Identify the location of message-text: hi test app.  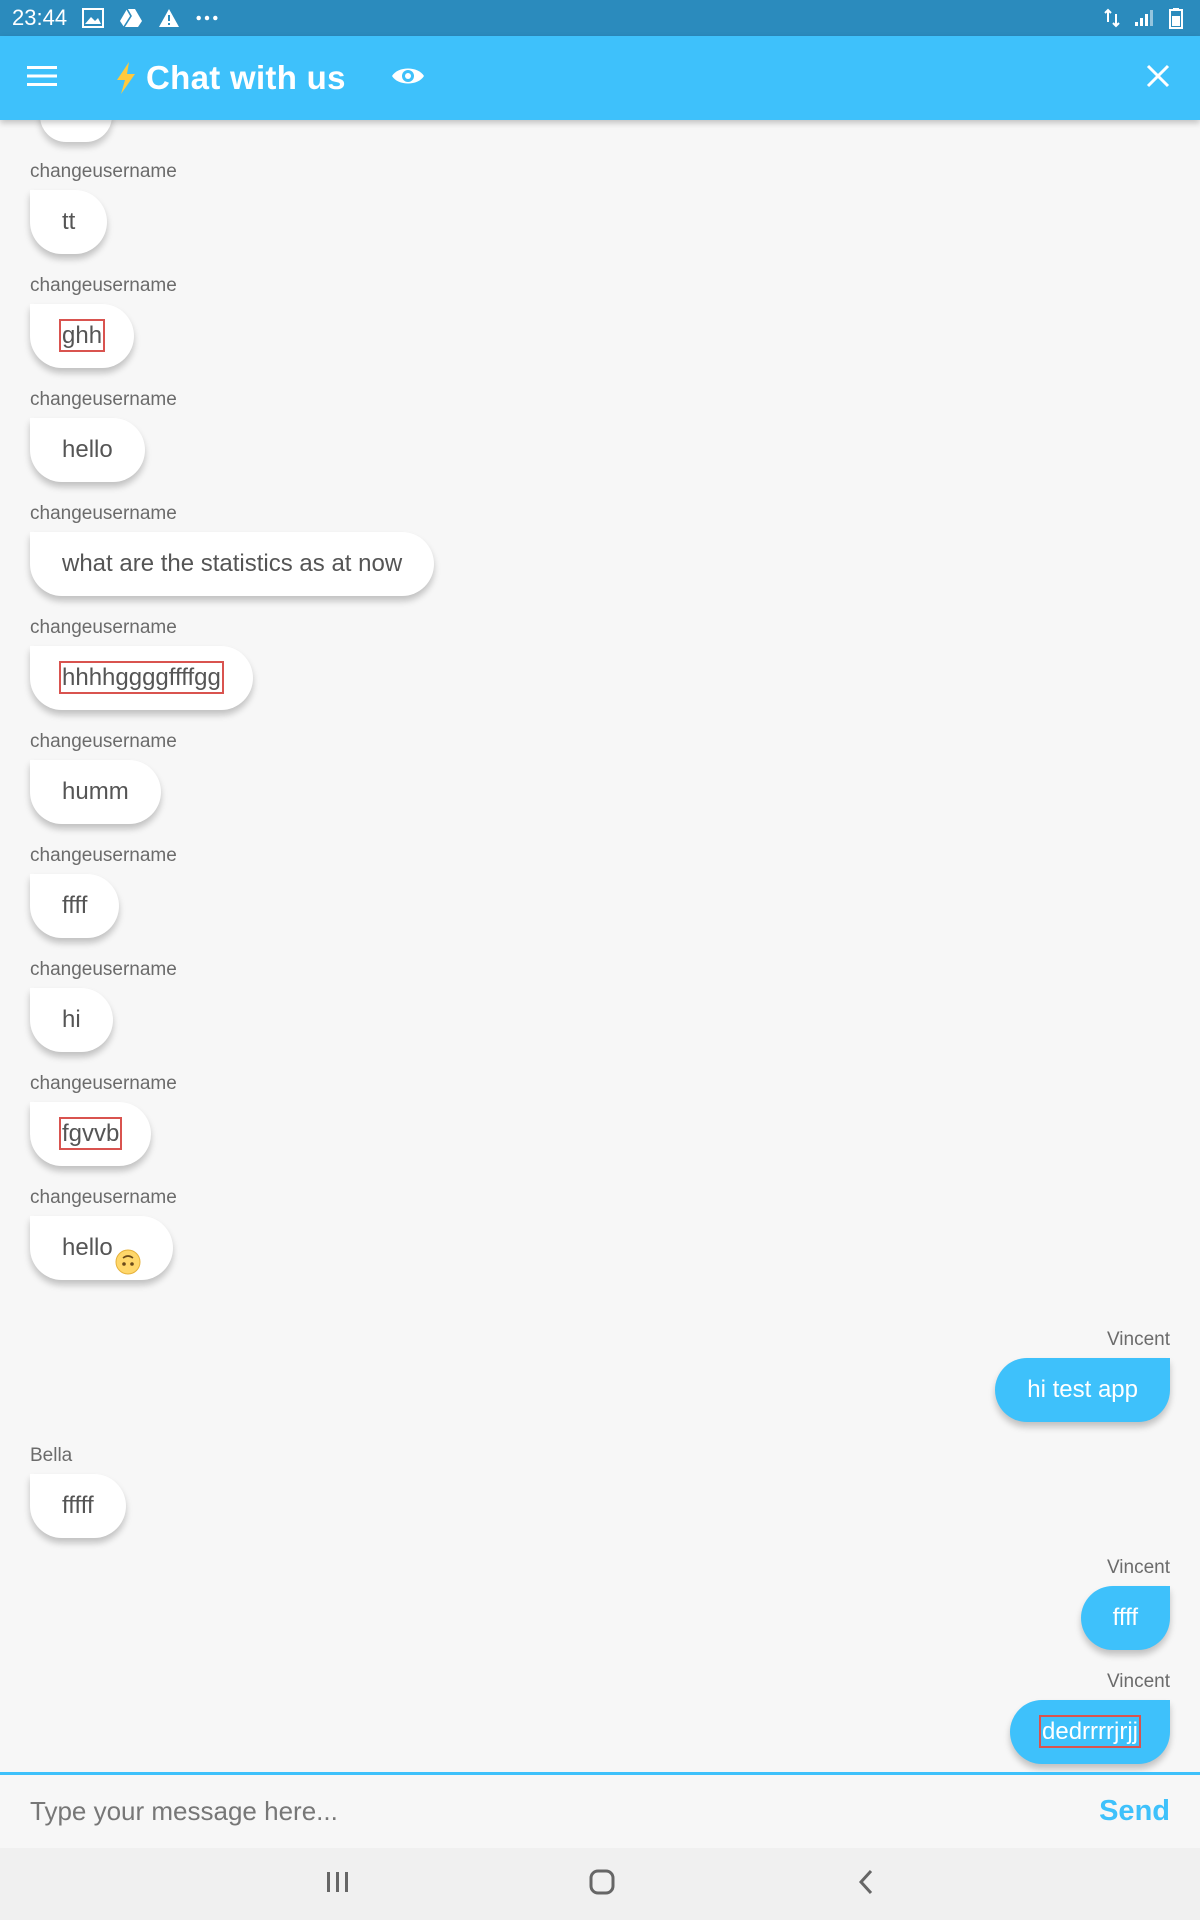
(1082, 1389).